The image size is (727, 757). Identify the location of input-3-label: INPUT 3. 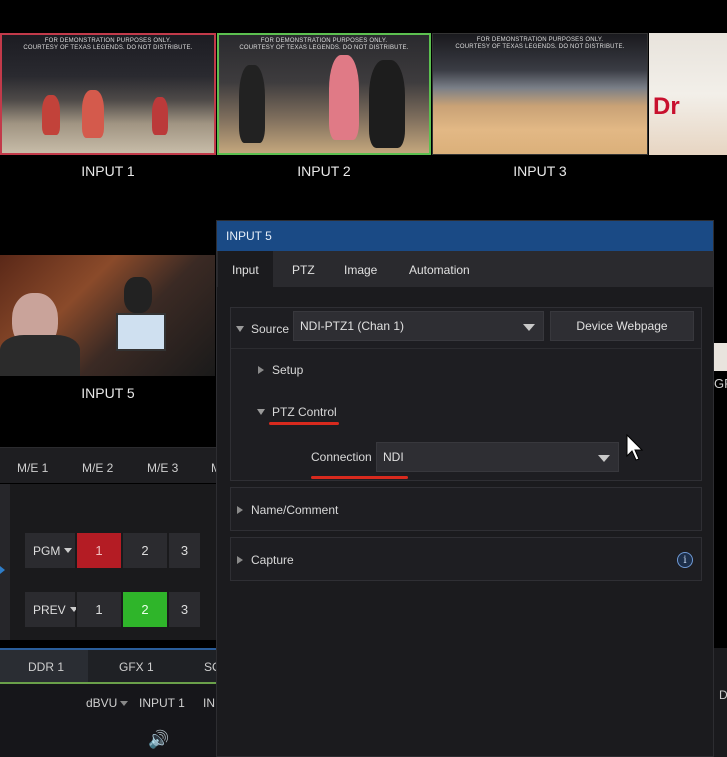
(540, 171).